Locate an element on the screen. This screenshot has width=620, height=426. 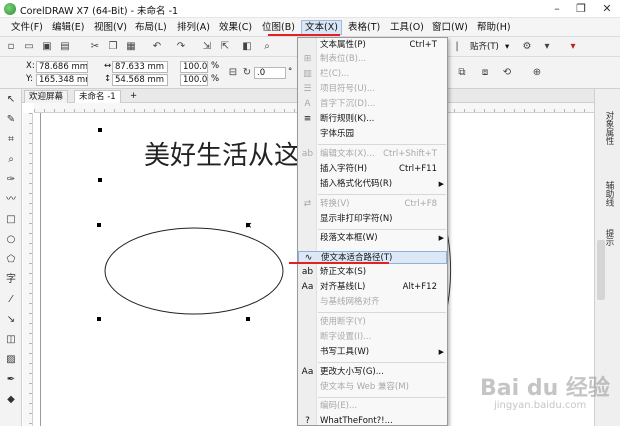
menu-text: 文本(X) is located at coordinates (321, 27).